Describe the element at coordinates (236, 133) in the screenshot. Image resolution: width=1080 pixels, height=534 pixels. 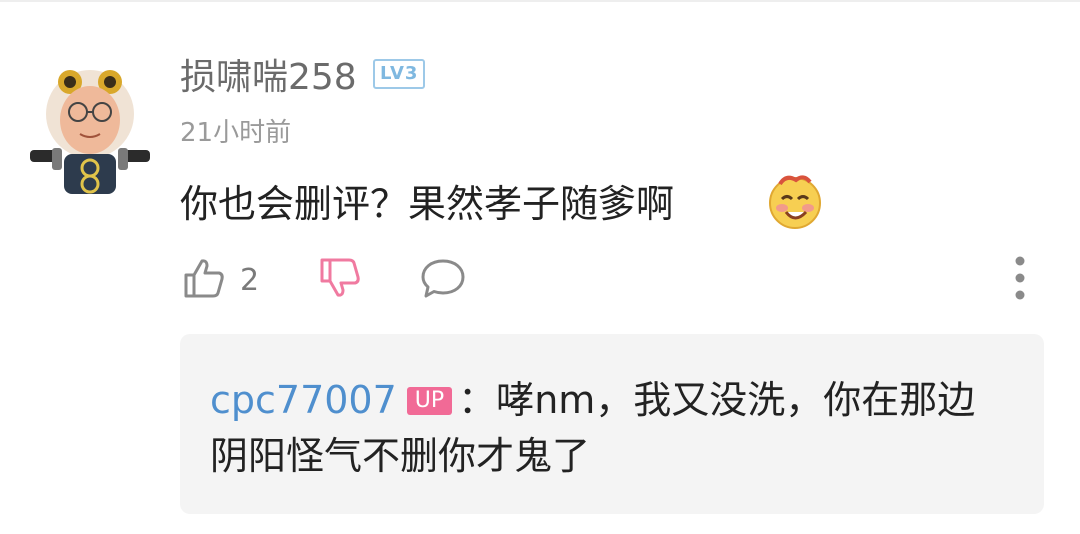
I see `comment-timestamp: 21小时前` at that location.